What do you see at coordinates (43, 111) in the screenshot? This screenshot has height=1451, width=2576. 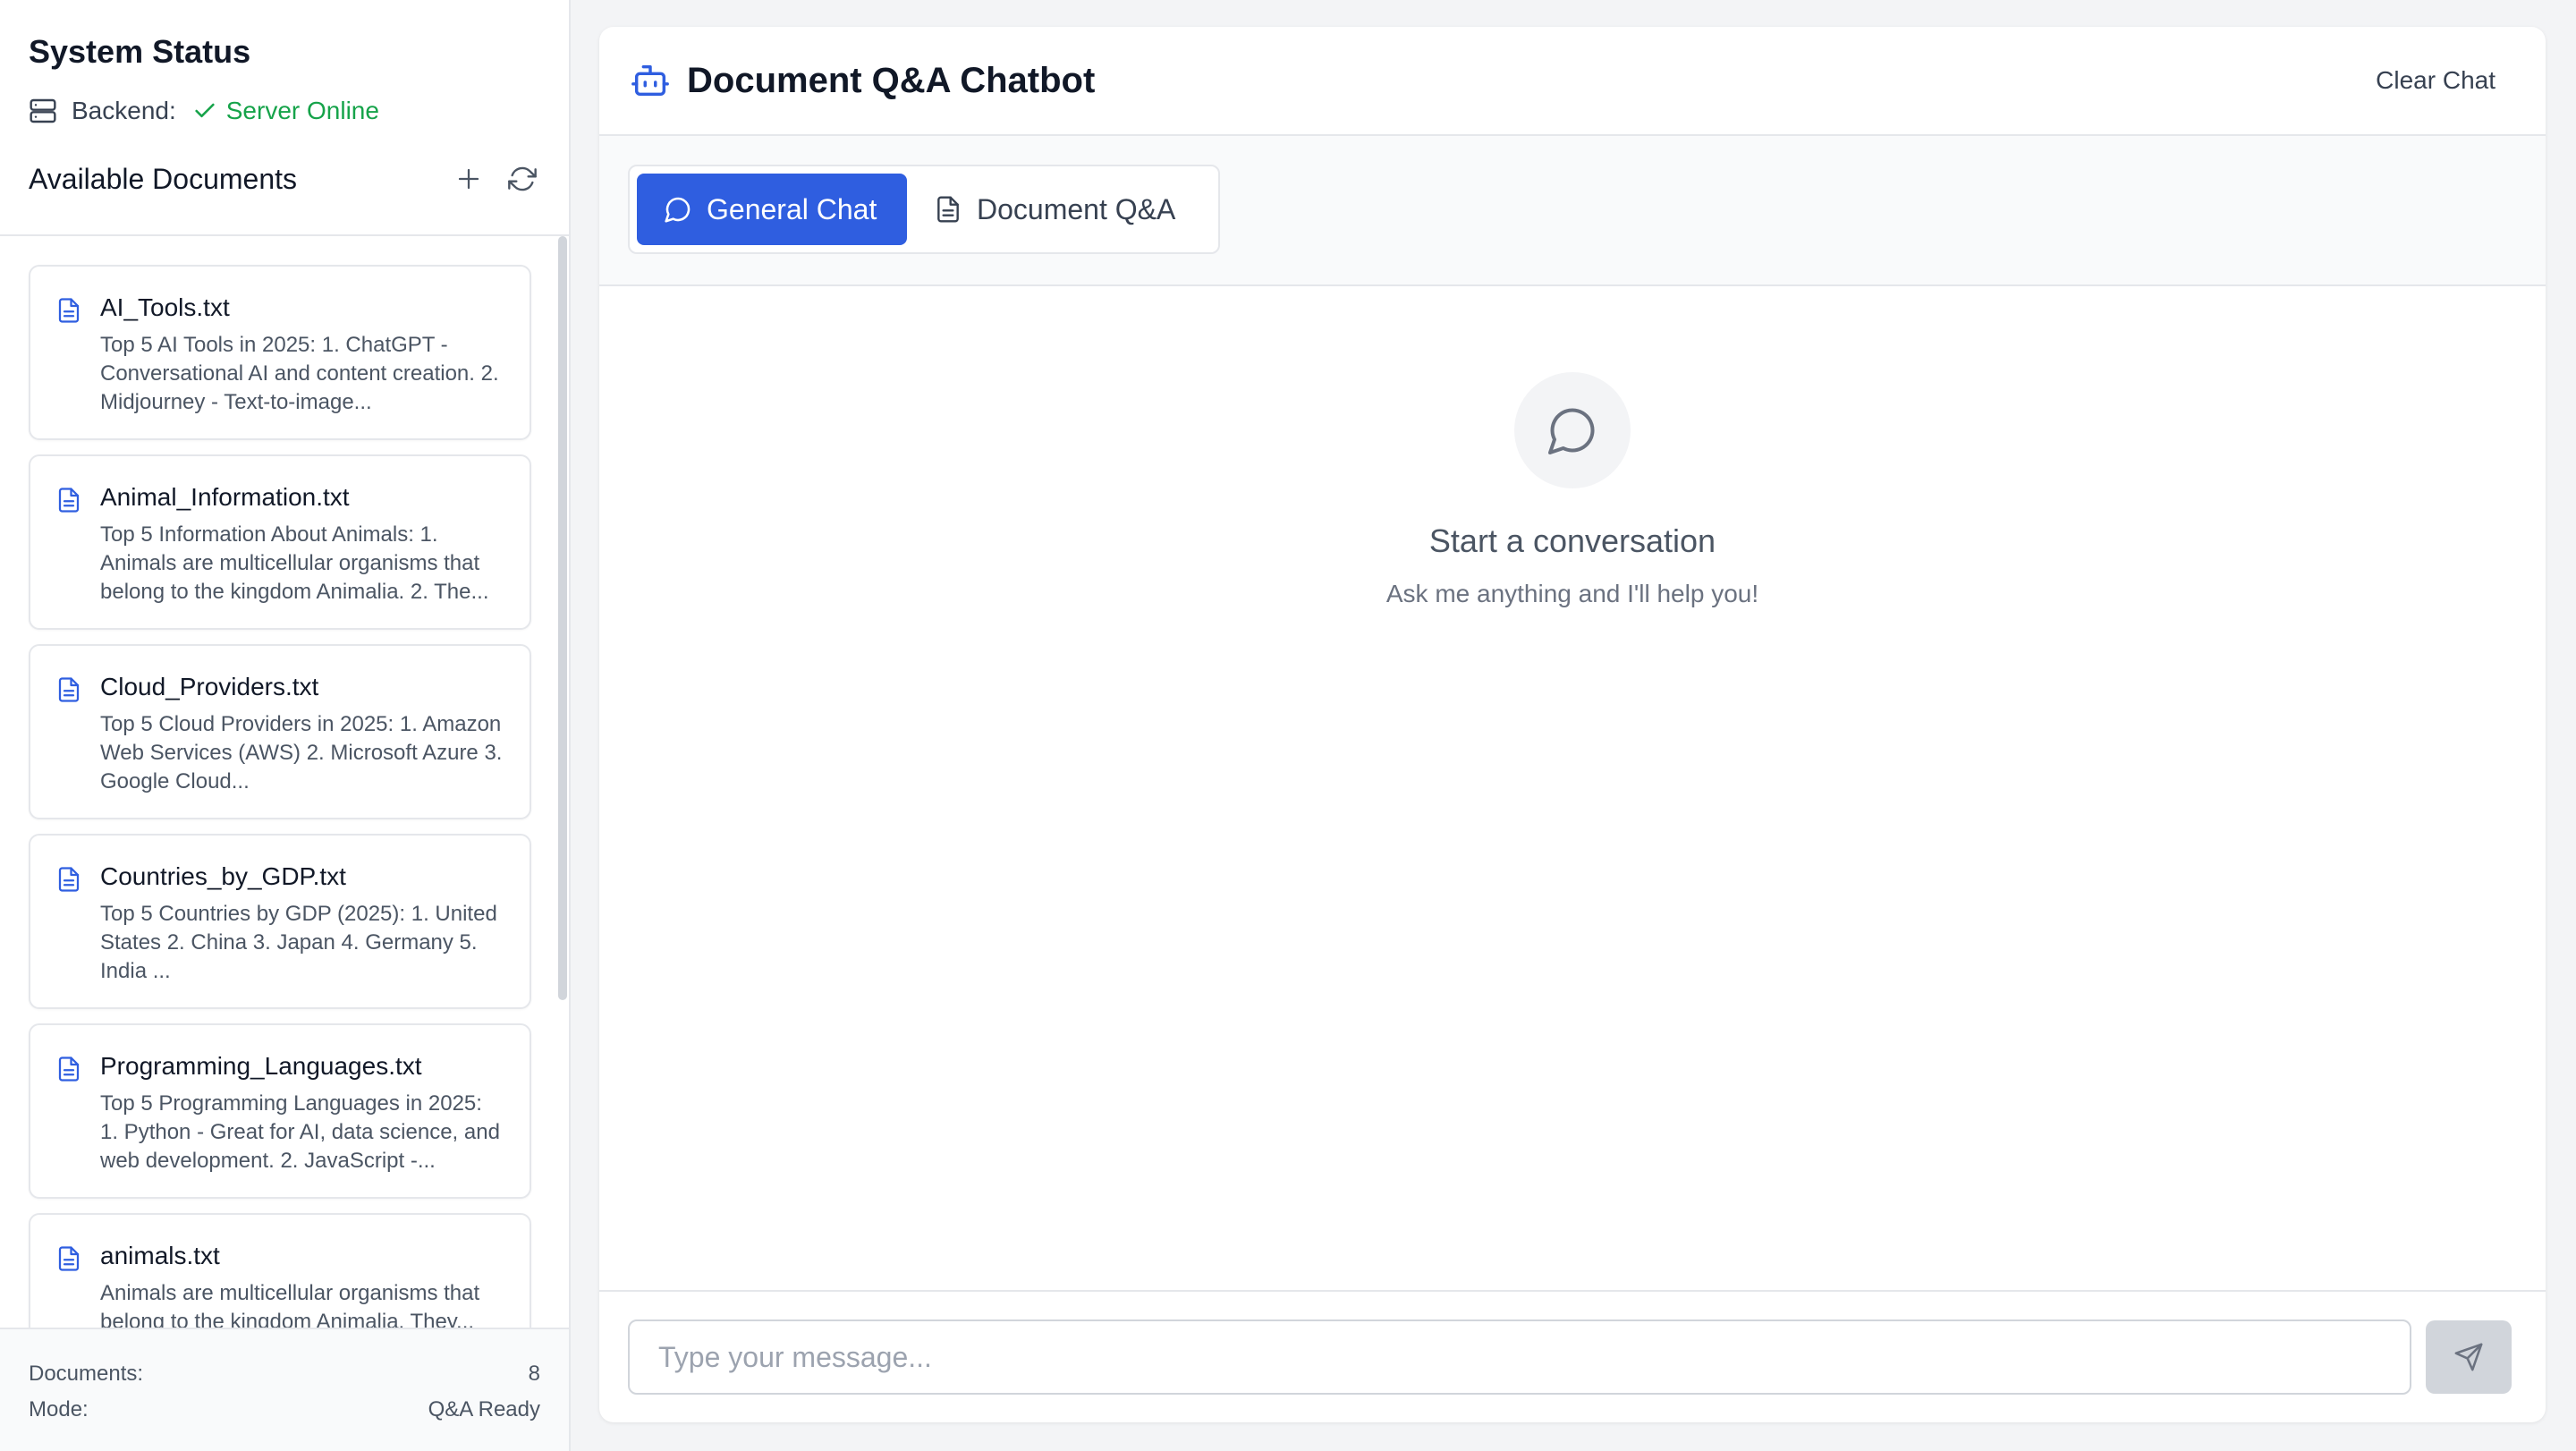 I see `server-icon` at bounding box center [43, 111].